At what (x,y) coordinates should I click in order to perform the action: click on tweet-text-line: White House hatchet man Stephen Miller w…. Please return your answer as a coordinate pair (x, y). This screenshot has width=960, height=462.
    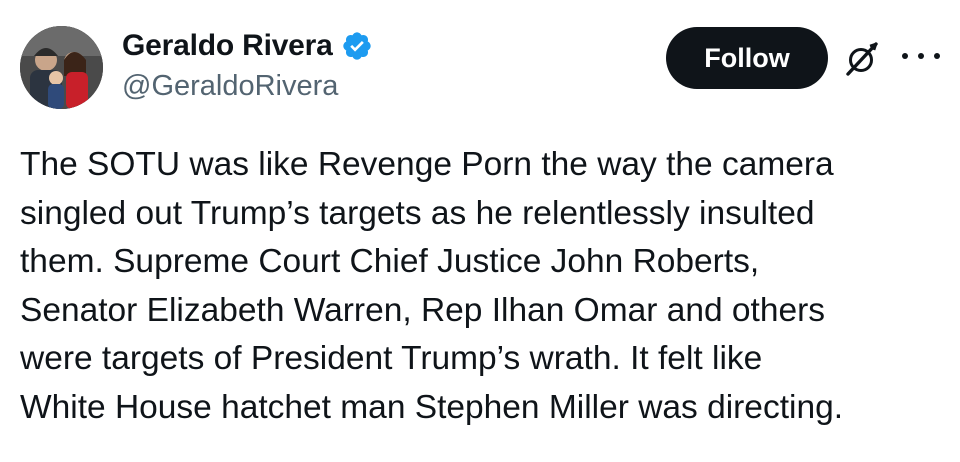
    Looking at the image, I should click on (432, 407).